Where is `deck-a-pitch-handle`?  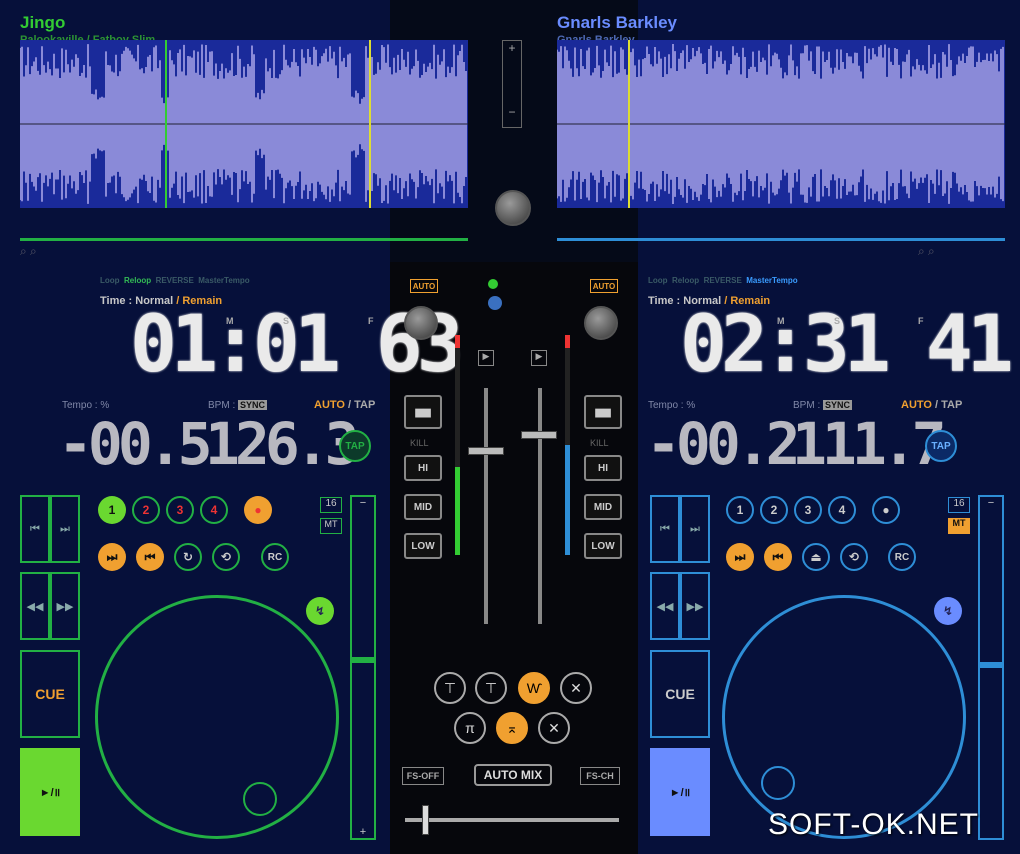 deck-a-pitch-handle is located at coordinates (363, 660).